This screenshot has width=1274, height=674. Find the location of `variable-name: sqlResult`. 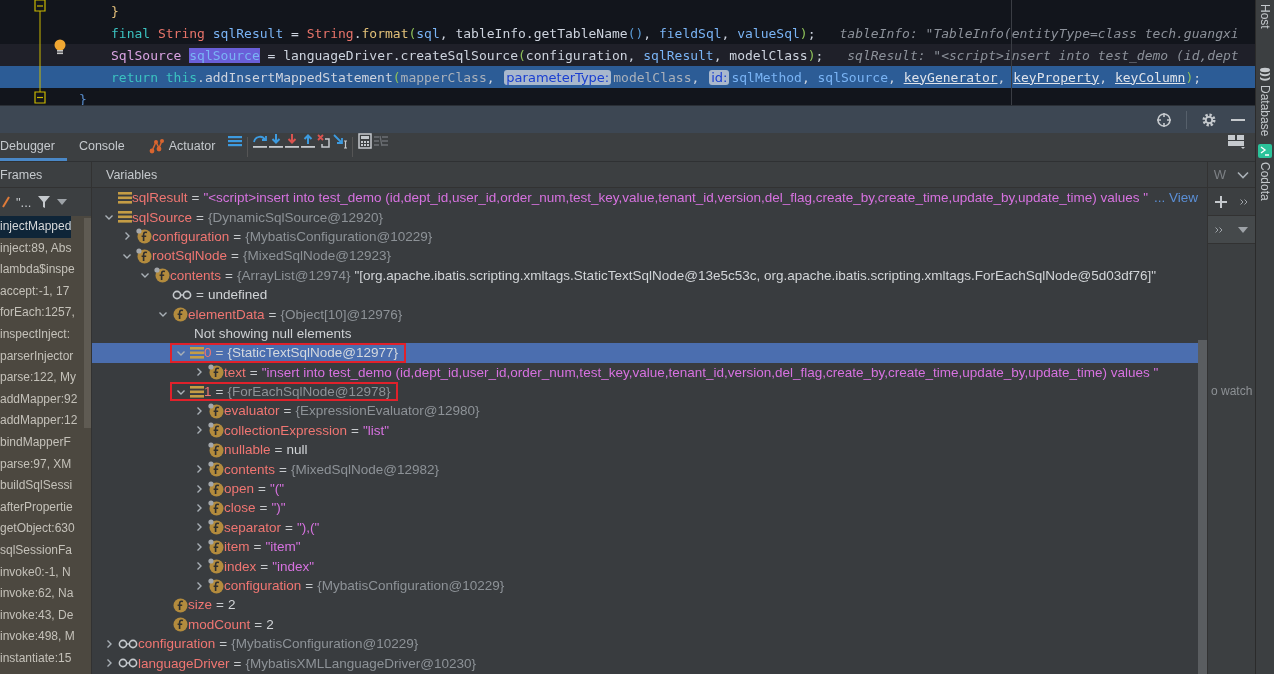

variable-name: sqlResult is located at coordinates (160, 198).